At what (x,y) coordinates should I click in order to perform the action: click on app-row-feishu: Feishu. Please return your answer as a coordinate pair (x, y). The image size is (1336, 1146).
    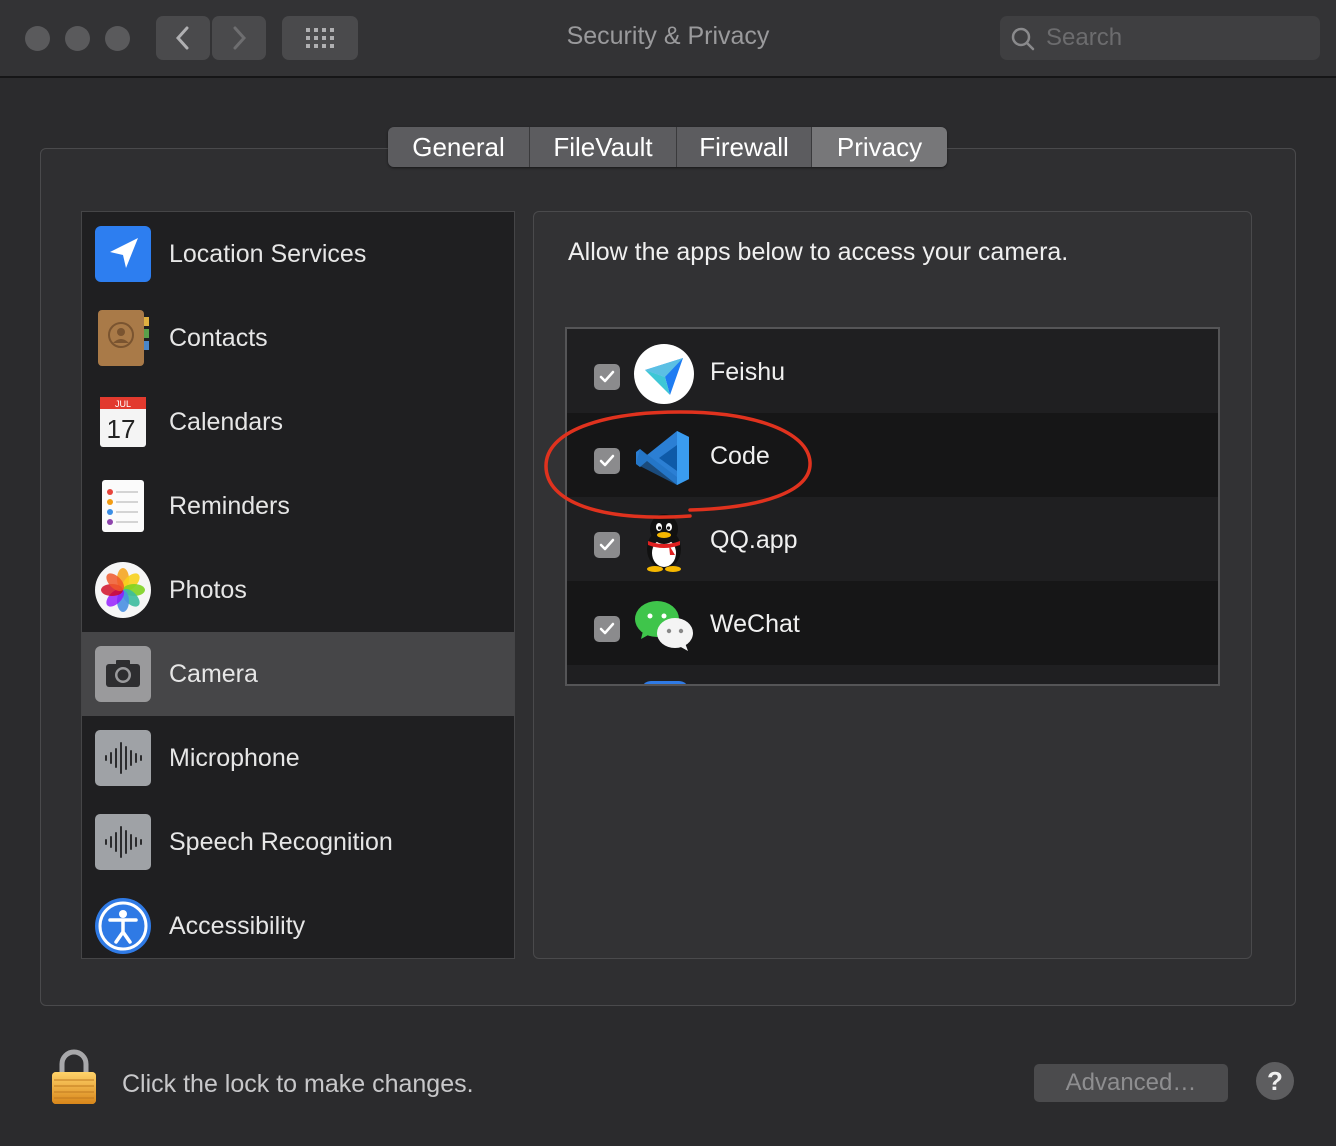
    Looking at the image, I should click on (892, 371).